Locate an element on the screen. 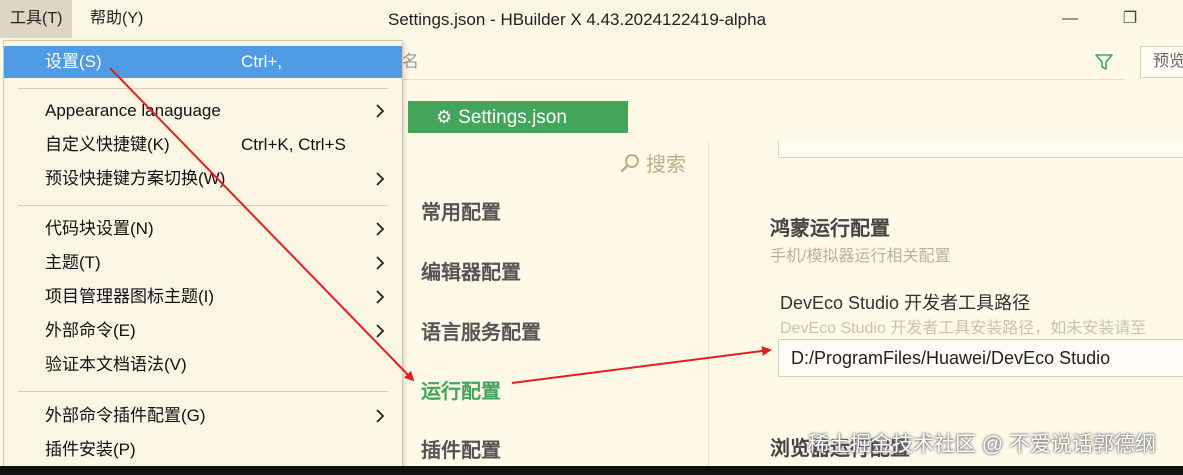 The width and height of the screenshot is (1183, 475). maximize-button: ❐ is located at coordinates (1130, 19).